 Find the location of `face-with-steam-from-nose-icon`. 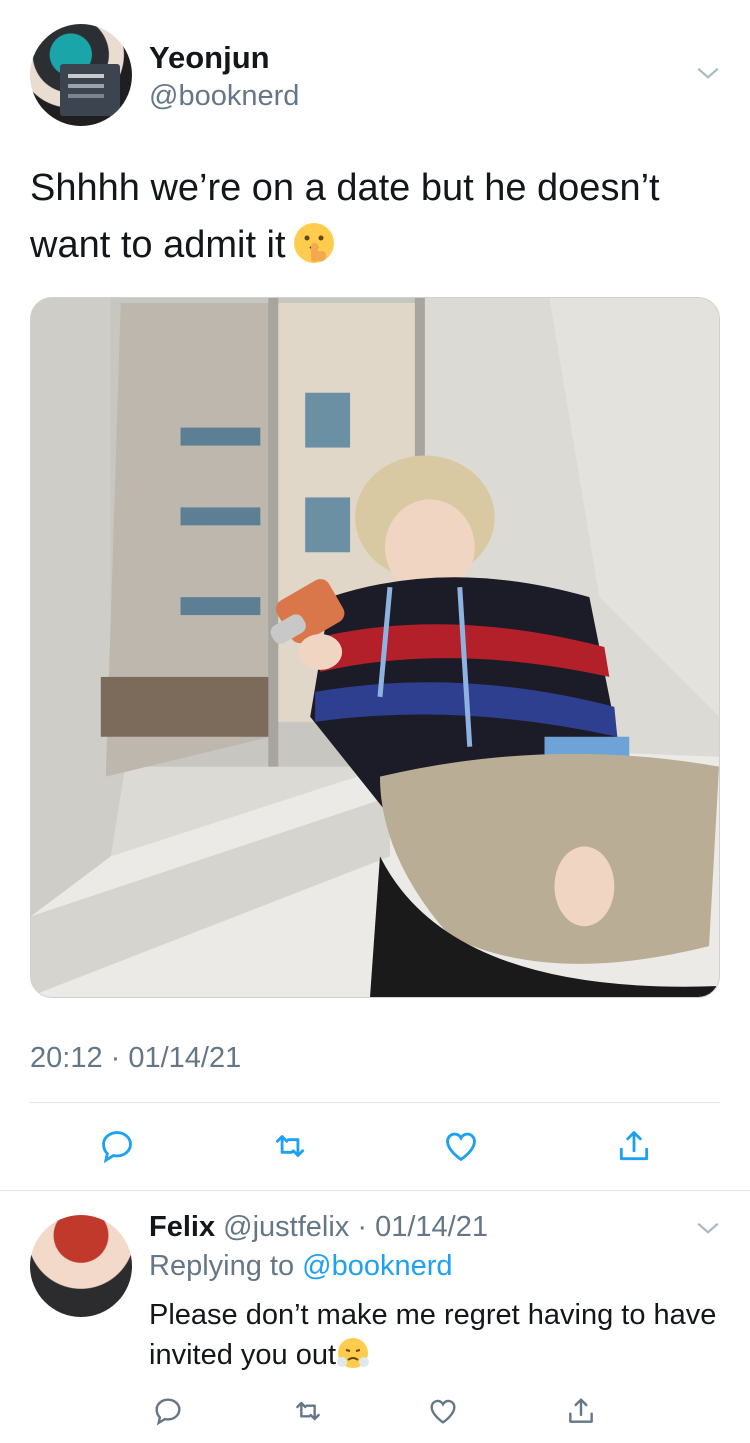

face-with-steam-from-nose-icon is located at coordinates (353, 1353).